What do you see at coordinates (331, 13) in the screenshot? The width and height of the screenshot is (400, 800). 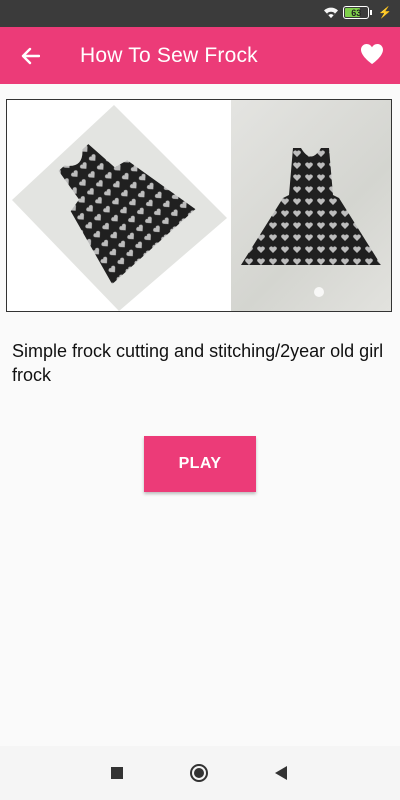 I see `wifi-icon` at bounding box center [331, 13].